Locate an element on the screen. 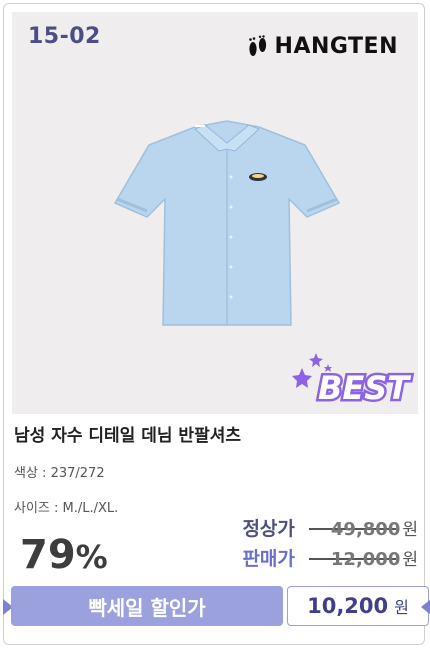  sale-price-label: 판매가 is located at coordinates (268, 559).